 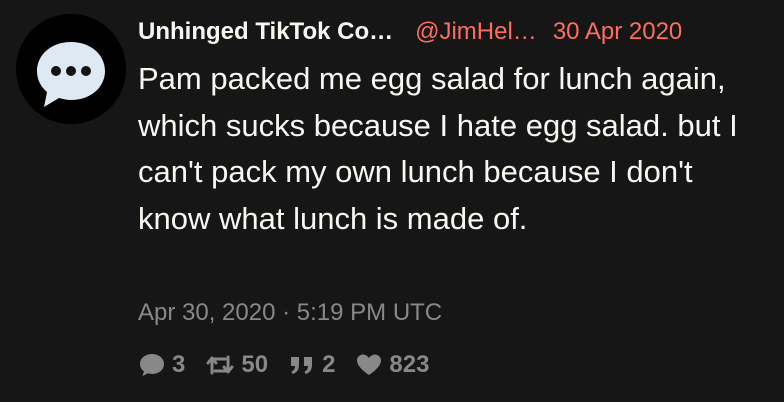 What do you see at coordinates (236, 365) in the screenshot?
I see `retweets-stat: 50` at bounding box center [236, 365].